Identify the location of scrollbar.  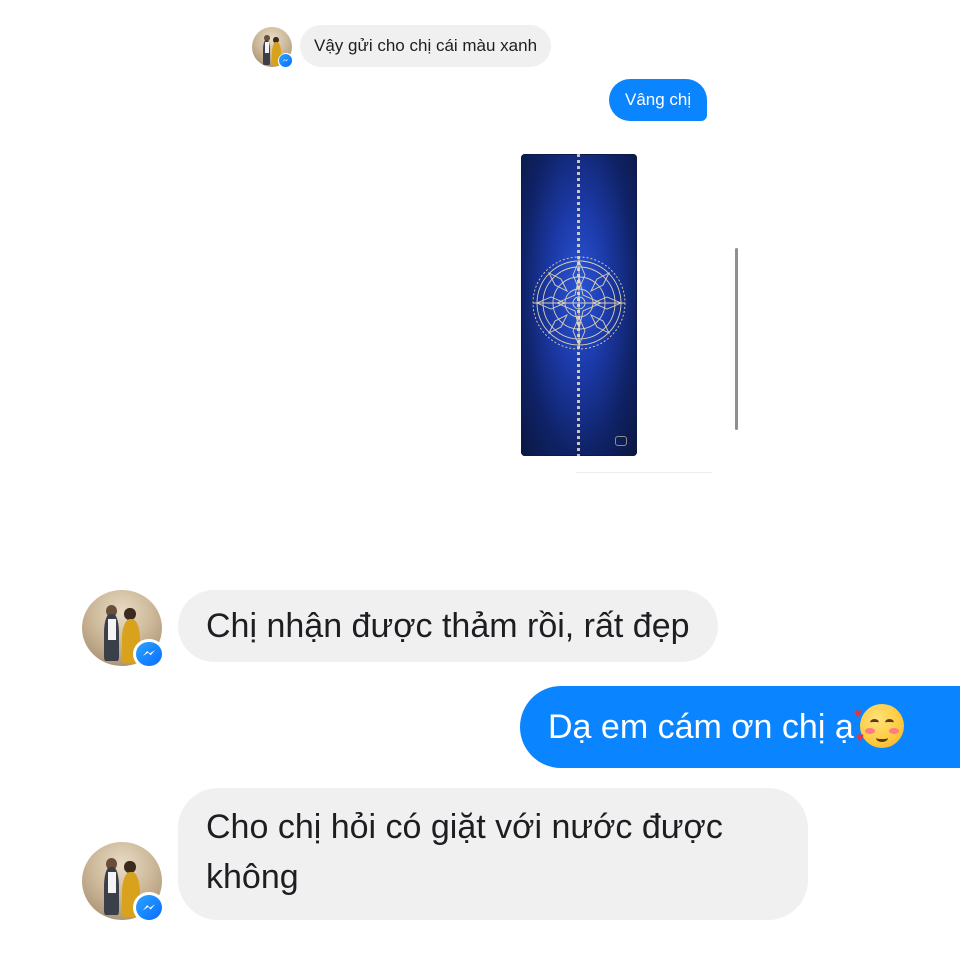
(736, 339).